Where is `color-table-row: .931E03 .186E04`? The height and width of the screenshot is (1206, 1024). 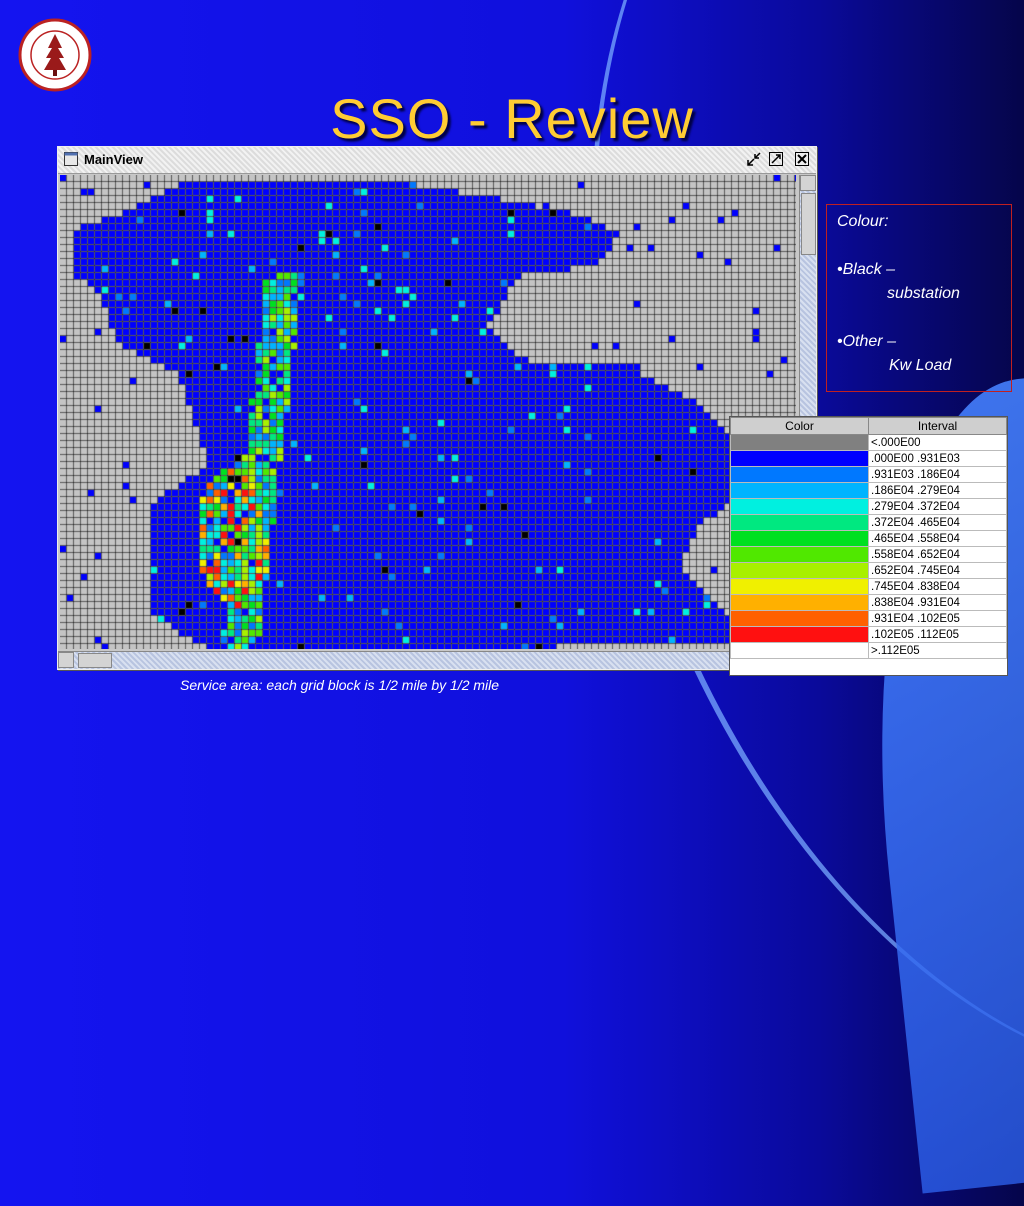 color-table-row: .931E03 .186E04 is located at coordinates (868, 474).